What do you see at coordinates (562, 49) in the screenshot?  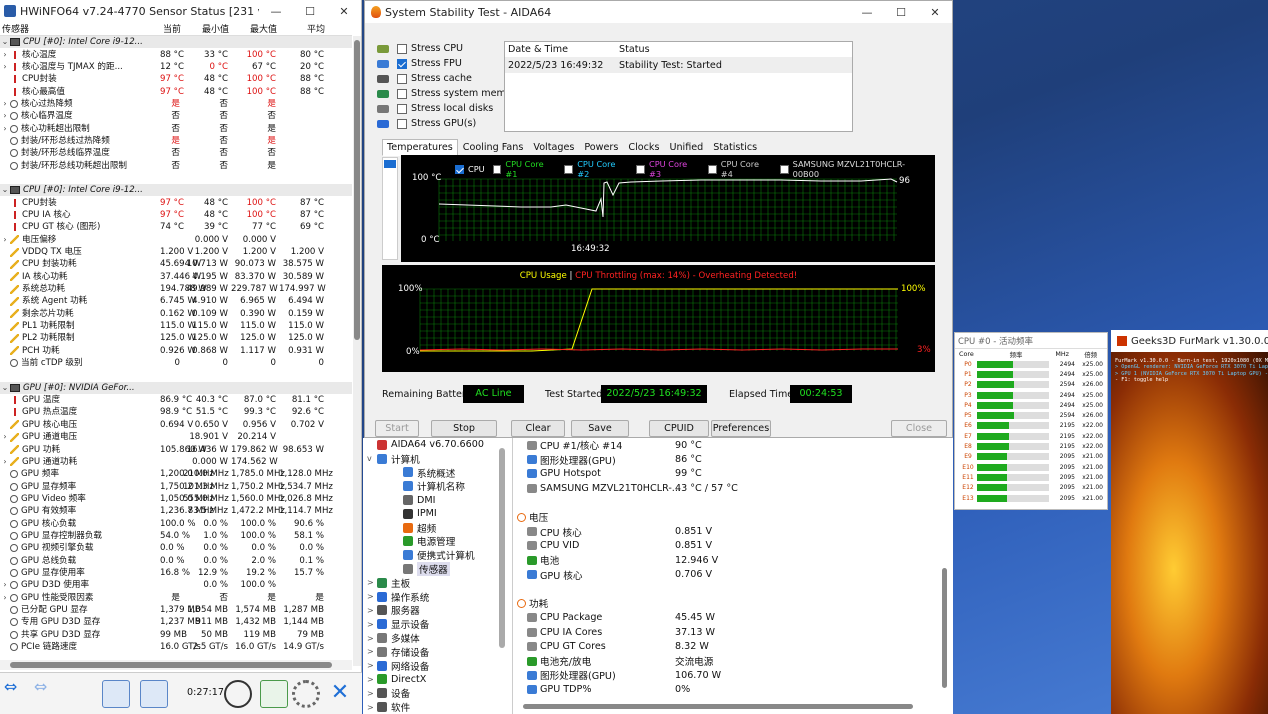 I see `log-col-datetime: Date & Time` at bounding box center [562, 49].